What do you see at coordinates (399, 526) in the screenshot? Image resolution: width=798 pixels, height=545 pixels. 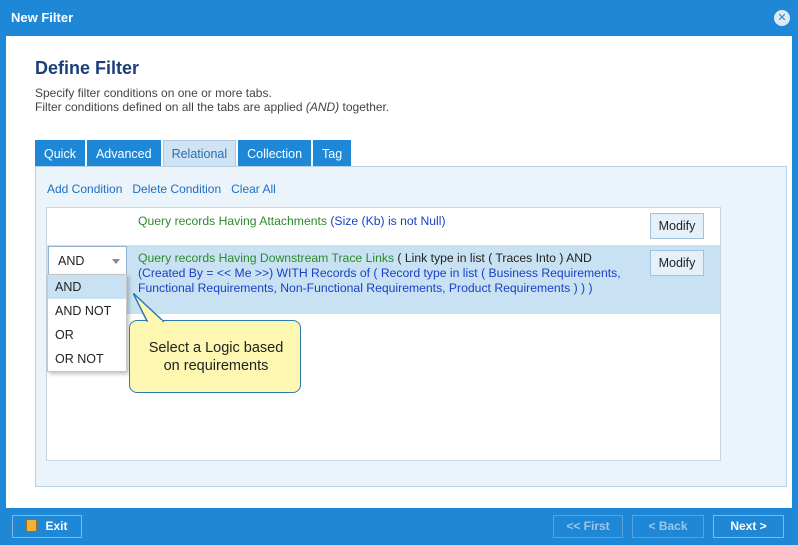 I see `footer-bar: Exit << First < Back Next >` at bounding box center [399, 526].